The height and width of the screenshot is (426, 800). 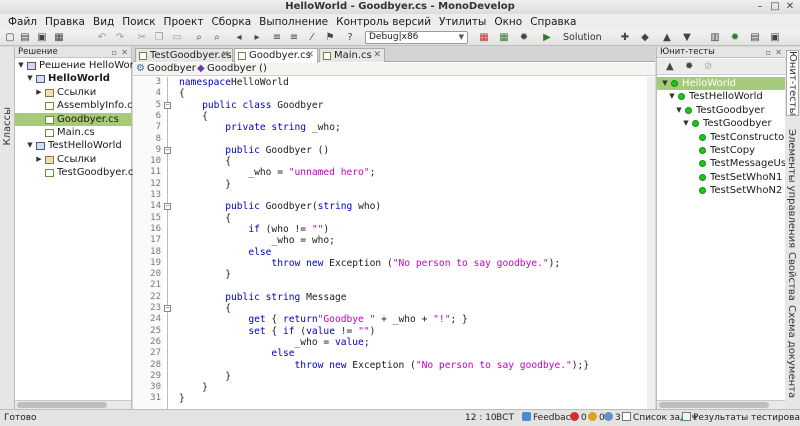 I want to click on maximize-icon: □, so click(x=775, y=6).